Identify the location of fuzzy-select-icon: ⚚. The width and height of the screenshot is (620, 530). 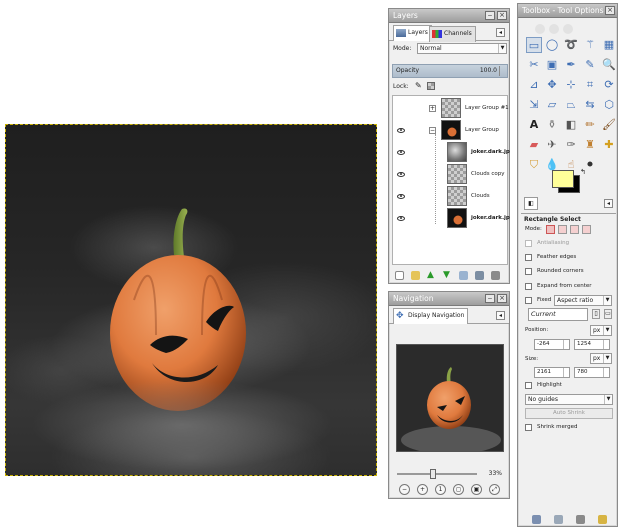
(590, 45).